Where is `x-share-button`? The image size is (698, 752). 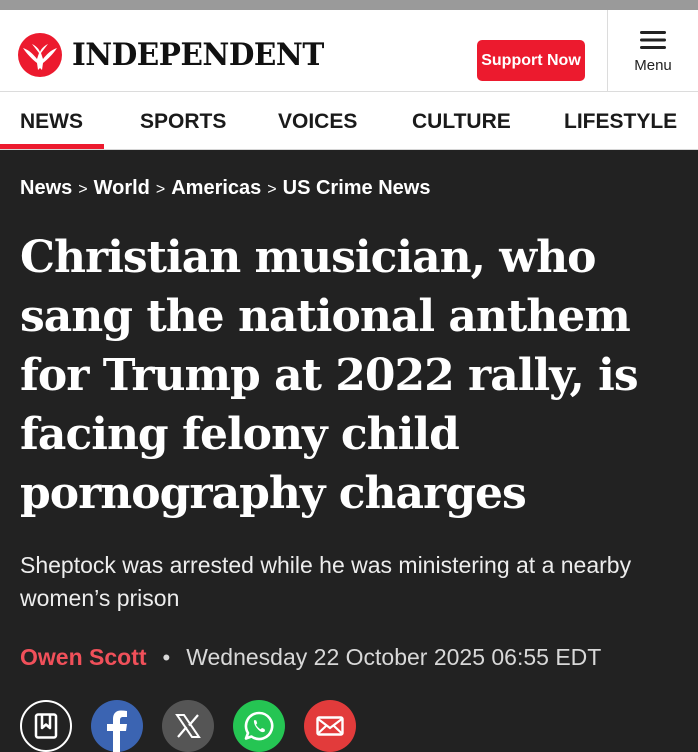
x-share-button is located at coordinates (188, 726).